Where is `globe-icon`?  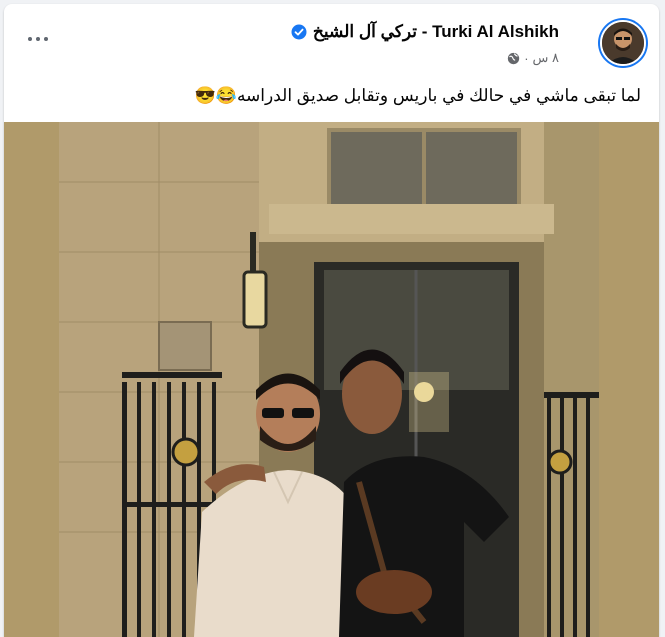
globe-icon is located at coordinates (514, 58).